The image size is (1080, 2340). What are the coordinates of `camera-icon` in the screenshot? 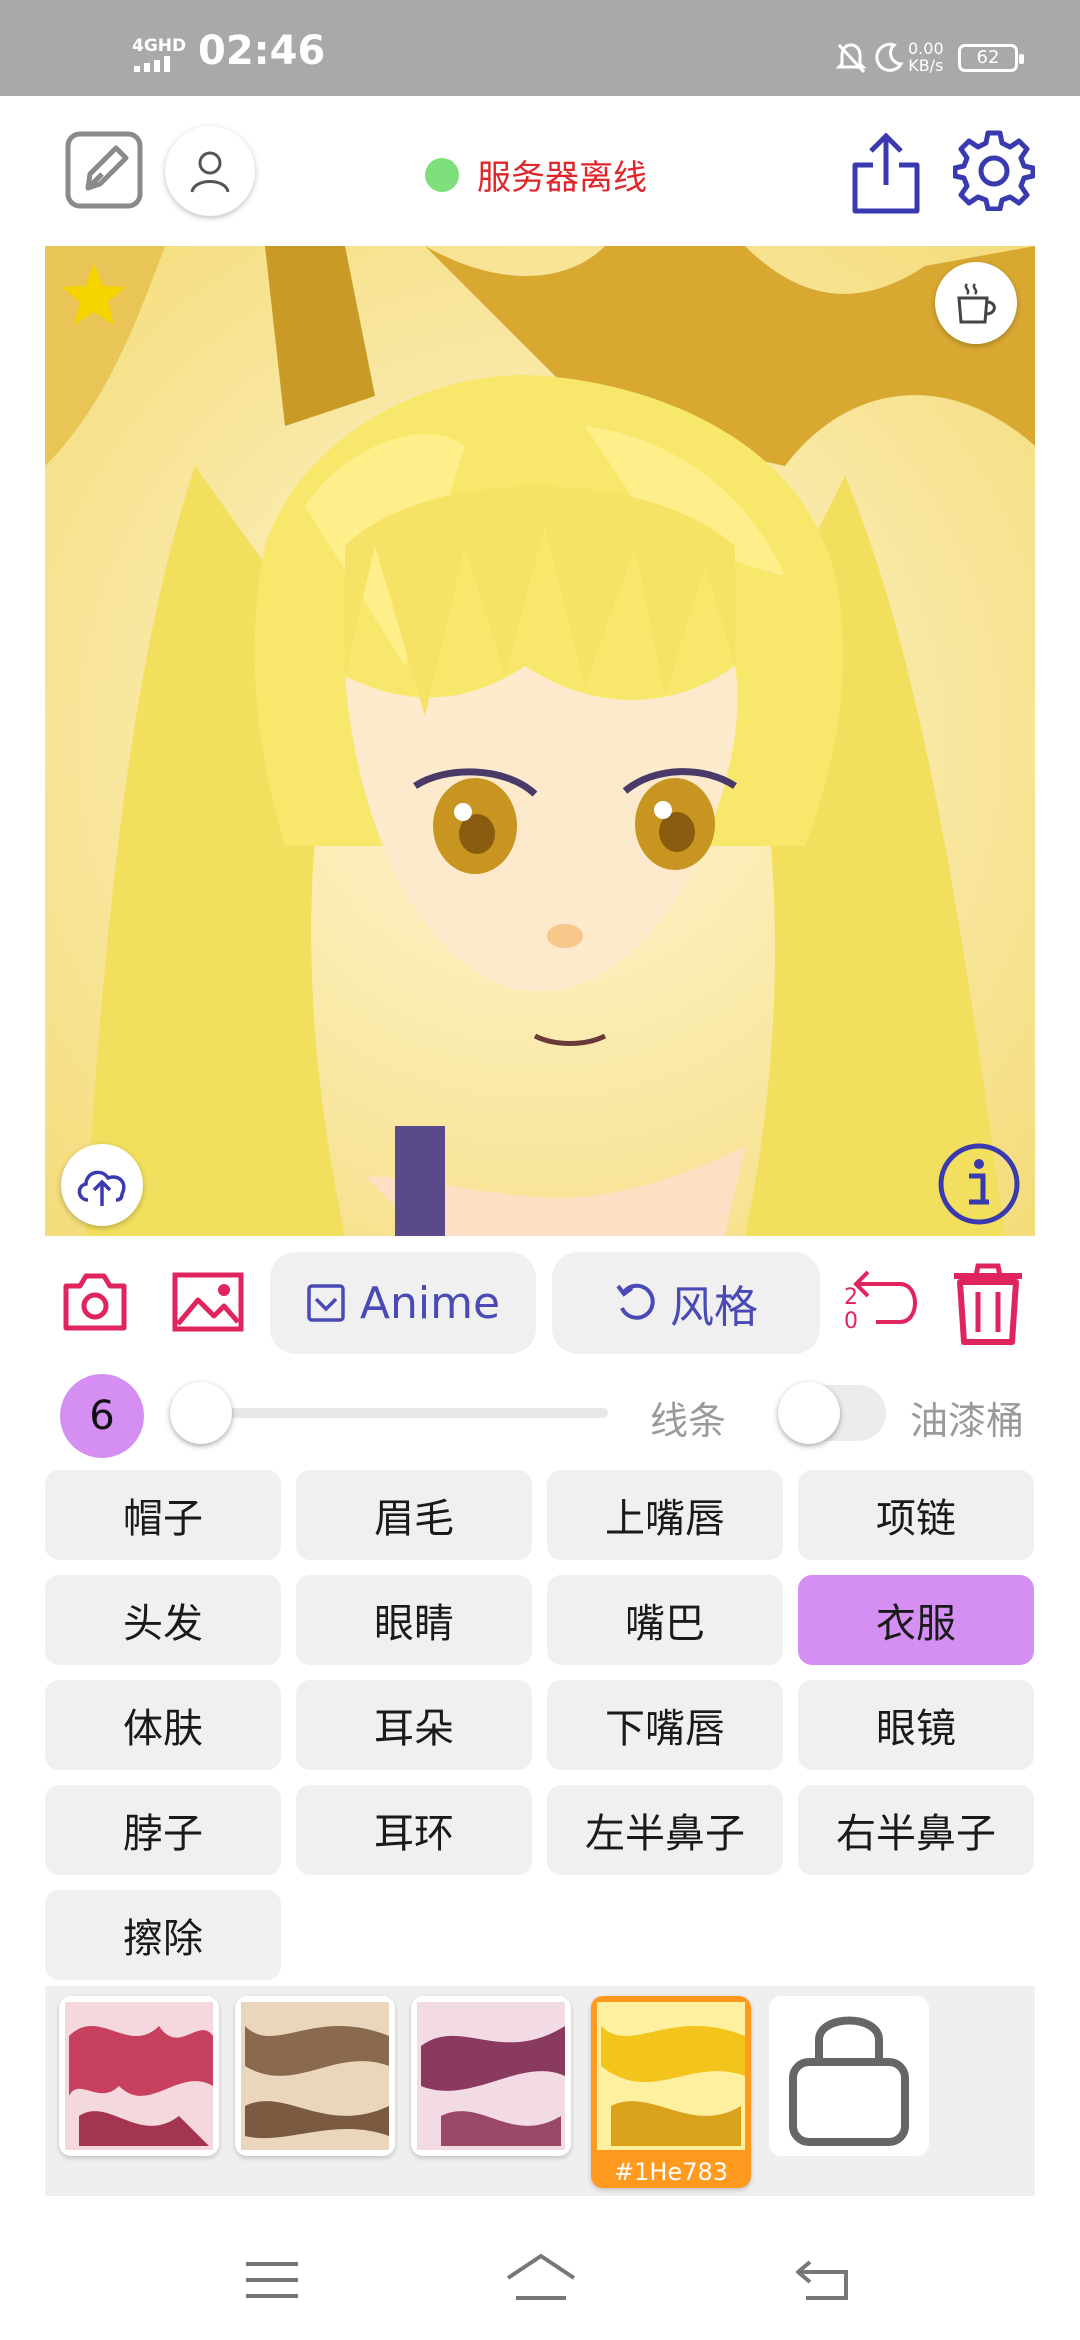 It's located at (95, 1301).